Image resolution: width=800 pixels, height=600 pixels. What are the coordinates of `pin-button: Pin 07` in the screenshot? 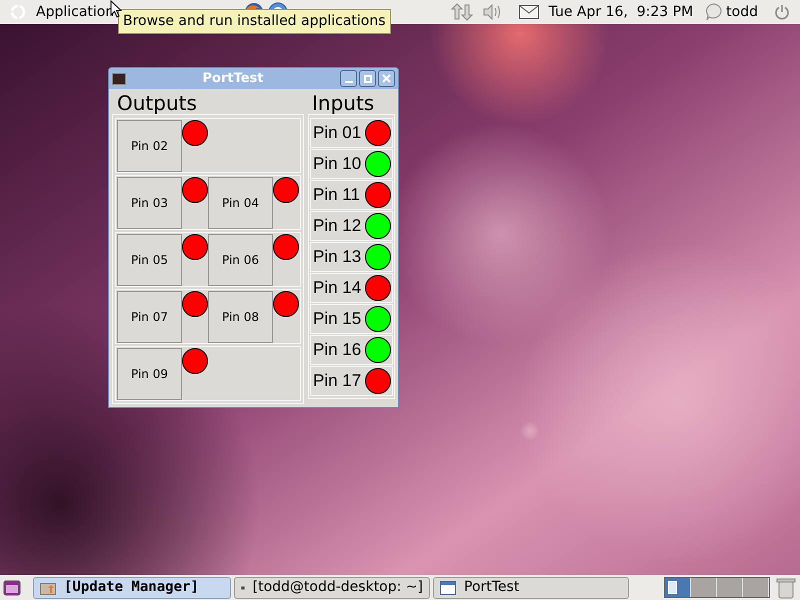 It's located at (149, 317).